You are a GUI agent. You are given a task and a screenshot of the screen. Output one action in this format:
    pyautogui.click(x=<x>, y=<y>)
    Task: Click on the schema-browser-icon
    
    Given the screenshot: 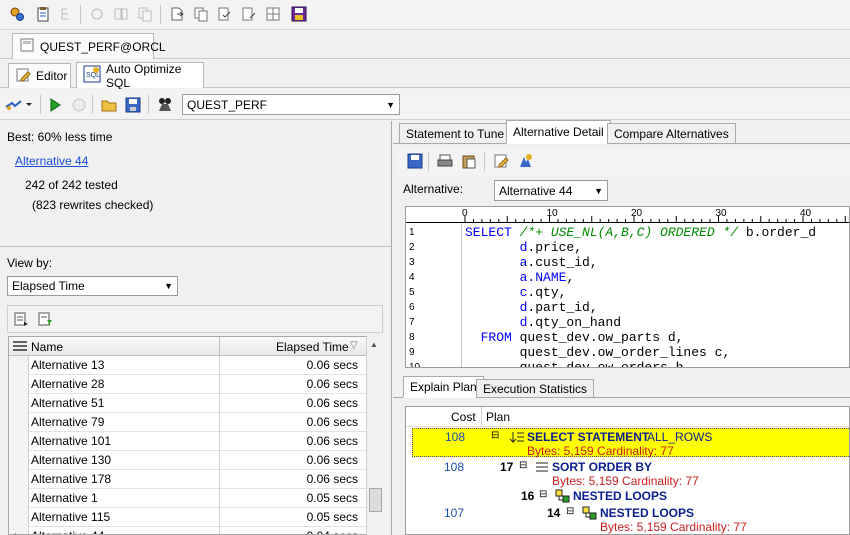 What is the action you would take?
    pyautogui.click(x=165, y=105)
    